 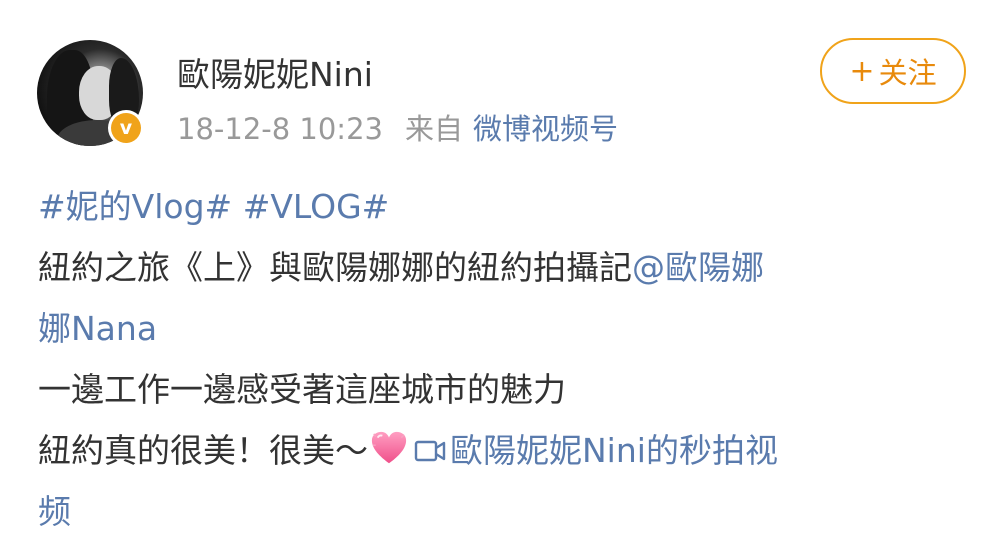 What do you see at coordinates (503, 328) in the screenshot?
I see `content-line: 娜Nana` at bounding box center [503, 328].